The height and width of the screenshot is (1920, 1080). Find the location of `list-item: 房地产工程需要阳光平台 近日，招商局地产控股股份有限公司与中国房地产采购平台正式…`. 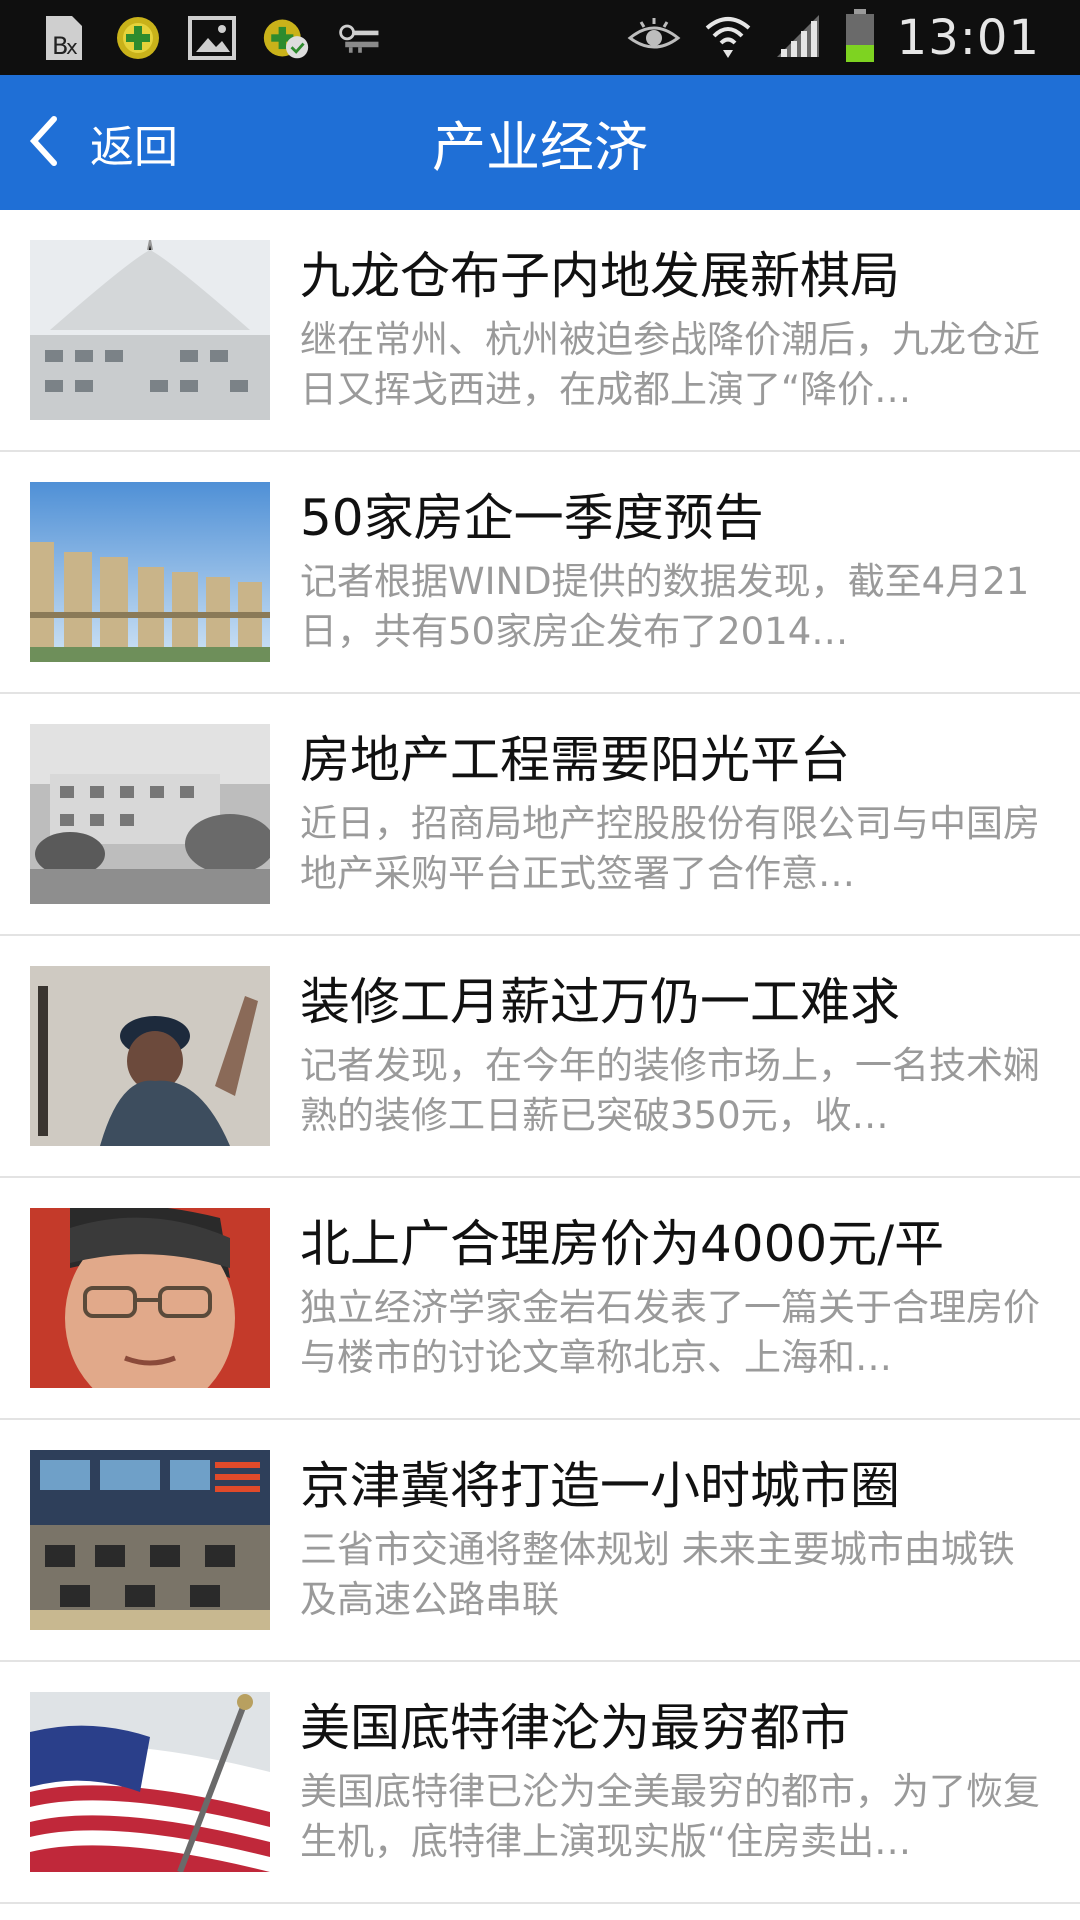

list-item: 房地产工程需要阳光平台 近日，招商局地产控股股份有限公司与中国房地产采购平台正式… is located at coordinates (540, 815).